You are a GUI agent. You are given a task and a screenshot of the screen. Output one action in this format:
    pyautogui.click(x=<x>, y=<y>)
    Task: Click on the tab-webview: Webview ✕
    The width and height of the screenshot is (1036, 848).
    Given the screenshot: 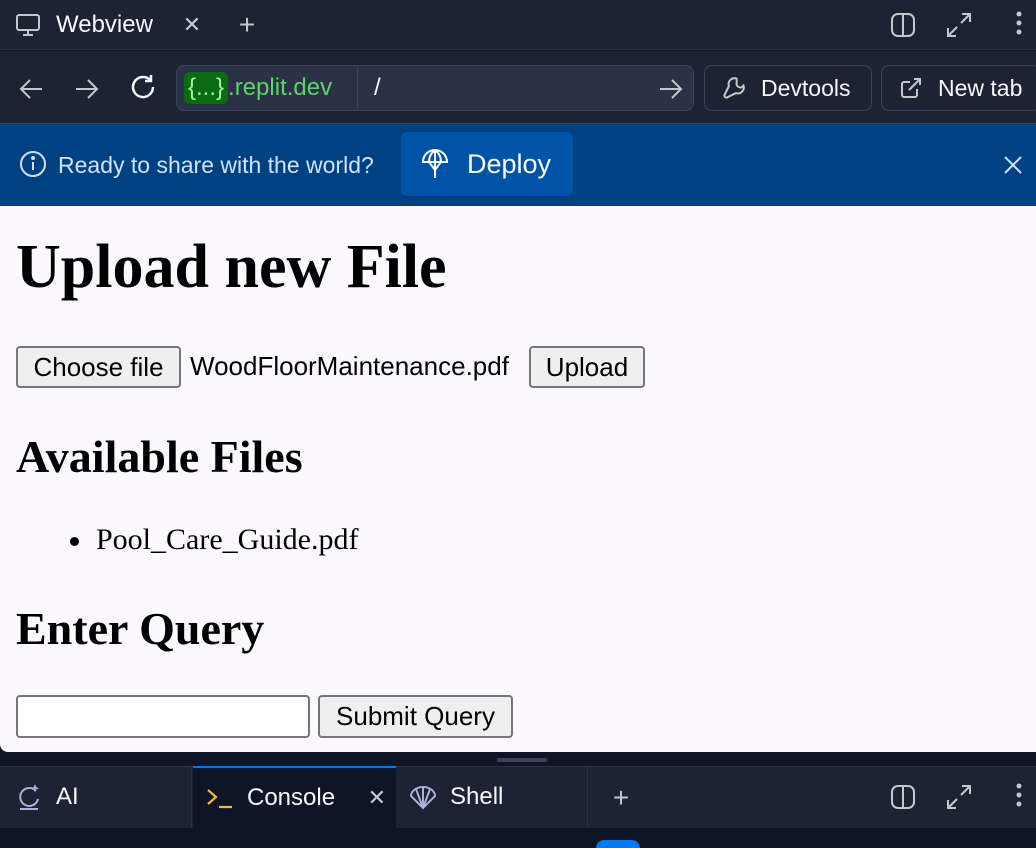 What is the action you would take?
    pyautogui.click(x=106, y=25)
    